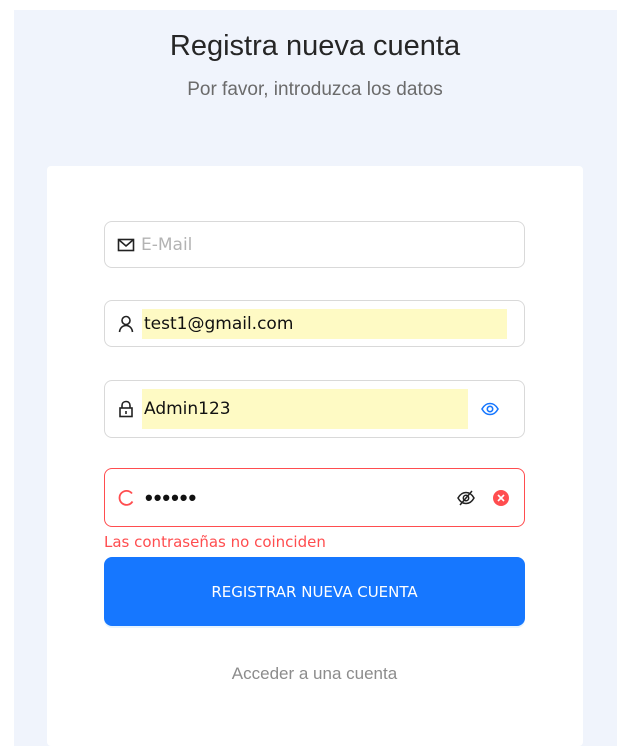 Image resolution: width=617 pixels, height=746 pixels. What do you see at coordinates (314, 497) in the screenshot?
I see `confirm-password-field: ••••••` at bounding box center [314, 497].